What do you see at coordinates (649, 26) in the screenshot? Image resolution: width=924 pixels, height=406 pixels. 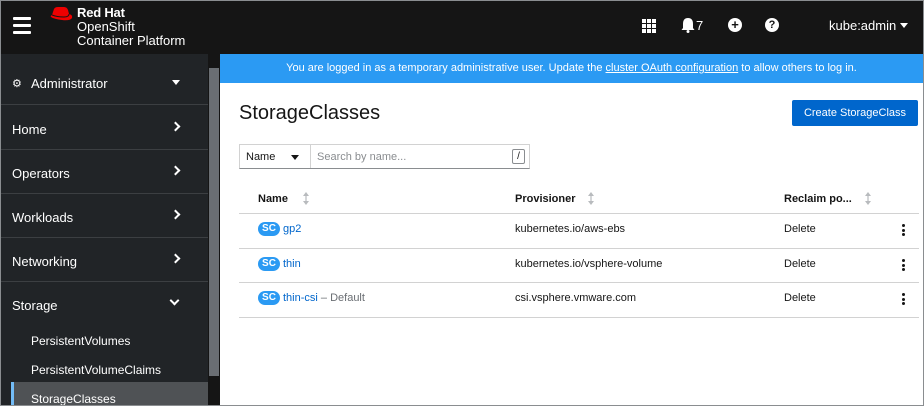 I see `application-launcher-icon` at bounding box center [649, 26].